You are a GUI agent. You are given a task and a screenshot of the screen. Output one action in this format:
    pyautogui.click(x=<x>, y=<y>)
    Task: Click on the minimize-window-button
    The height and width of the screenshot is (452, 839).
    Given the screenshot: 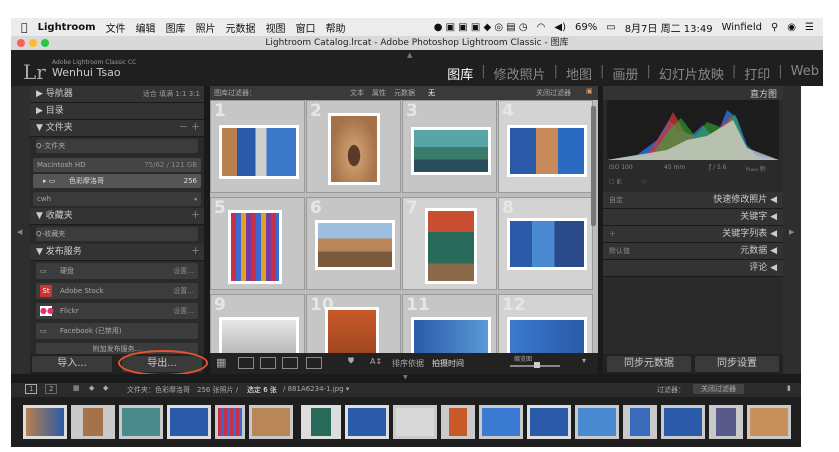 What is the action you would take?
    pyautogui.click(x=33, y=43)
    